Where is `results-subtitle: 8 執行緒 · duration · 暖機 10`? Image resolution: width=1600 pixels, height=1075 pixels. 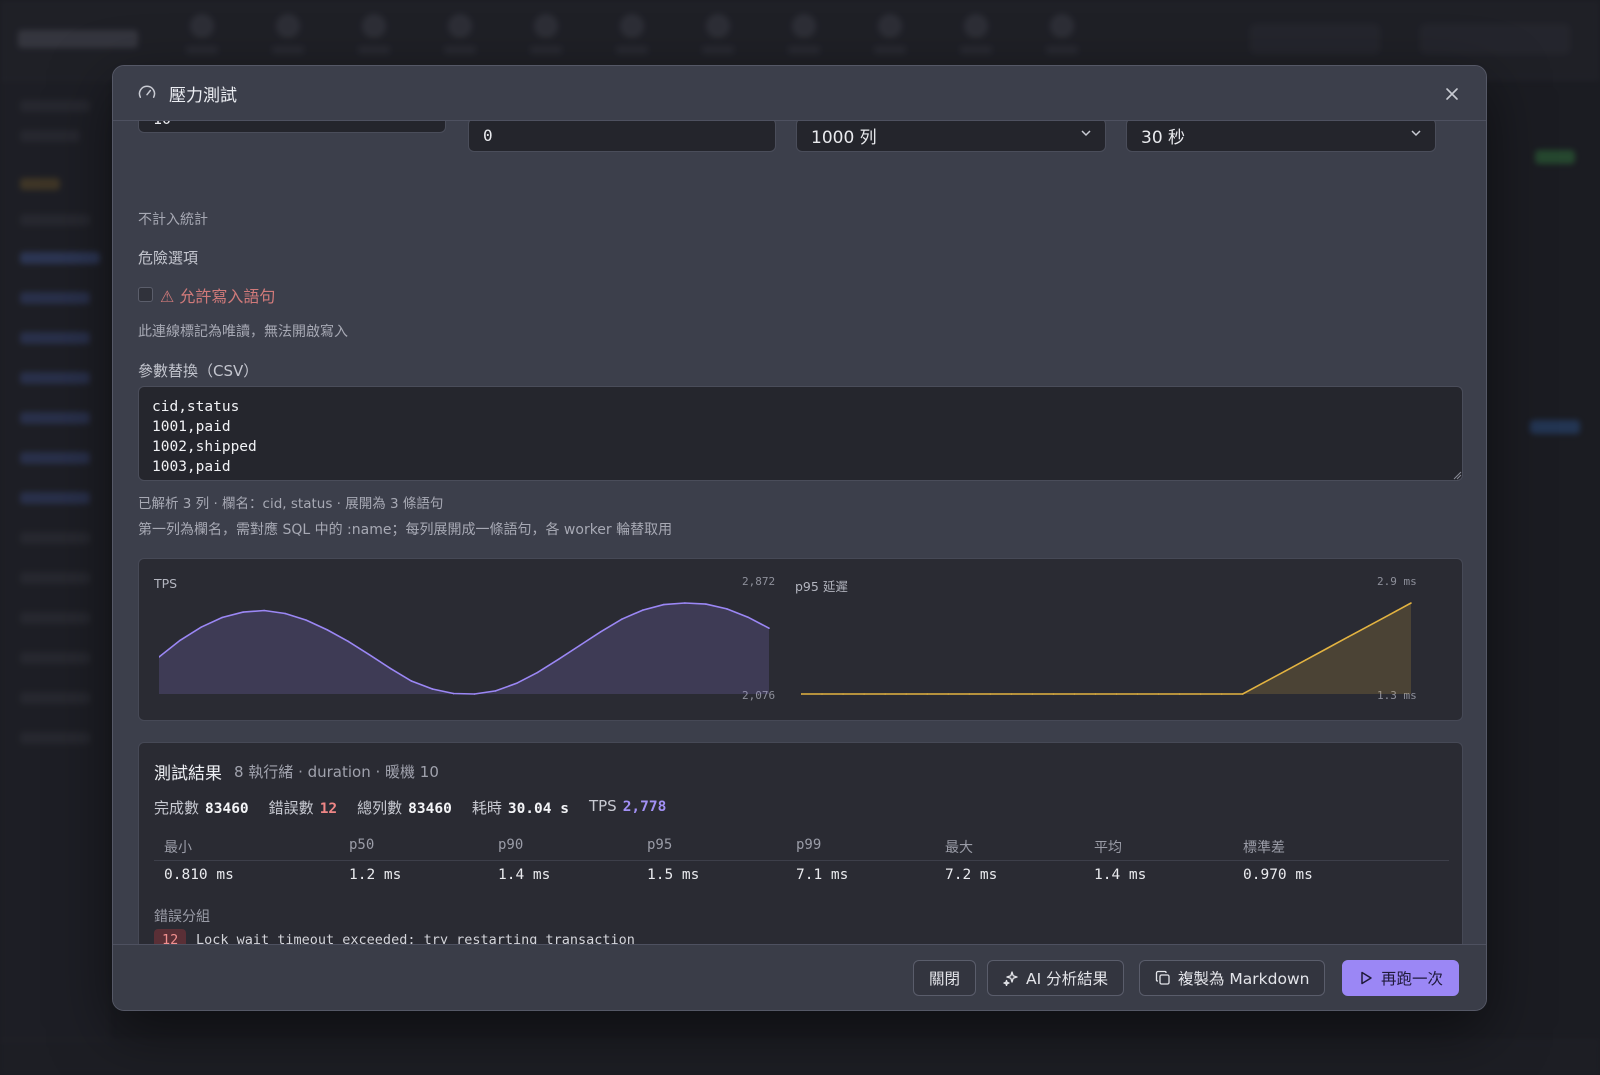 results-subtitle: 8 執行緒 · duration · 暖機 10 is located at coordinates (336, 772).